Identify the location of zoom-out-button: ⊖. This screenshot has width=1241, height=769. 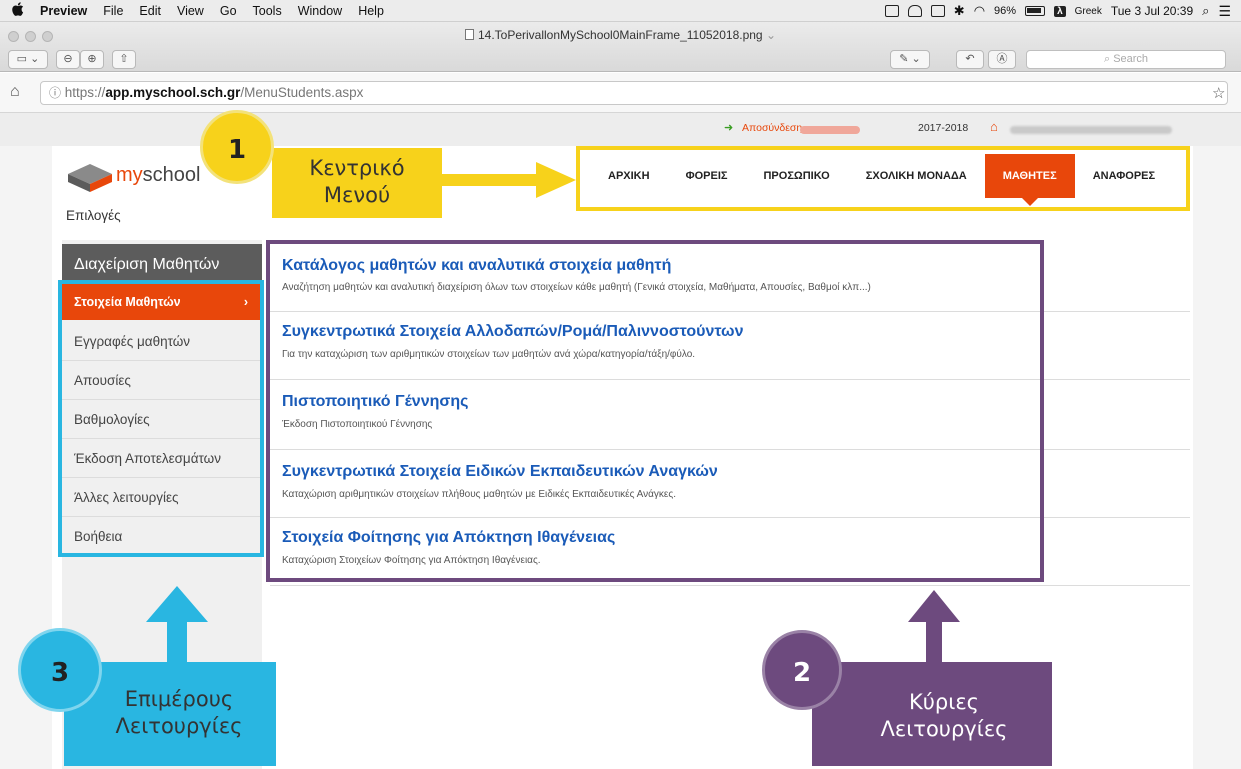
(68, 59).